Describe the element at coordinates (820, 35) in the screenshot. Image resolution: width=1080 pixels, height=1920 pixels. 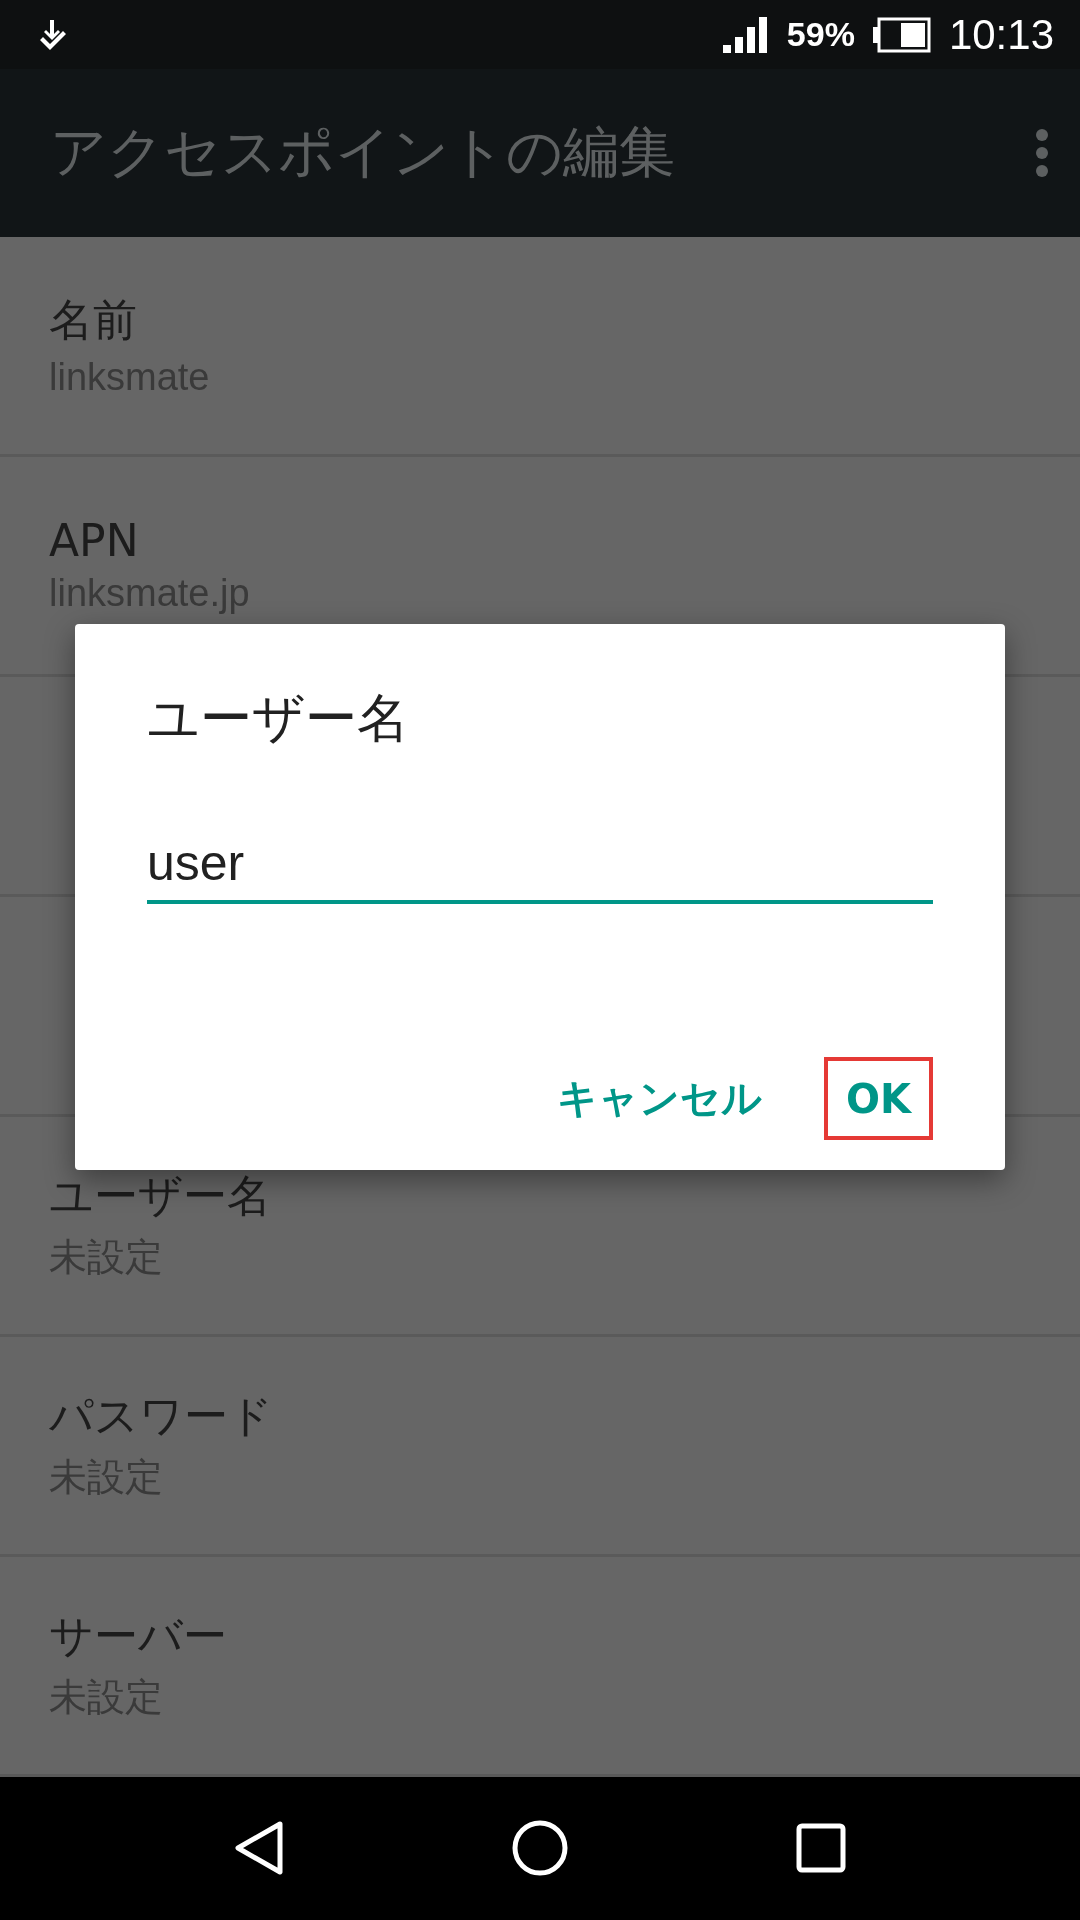
I see `battery-percent: 59%` at that location.